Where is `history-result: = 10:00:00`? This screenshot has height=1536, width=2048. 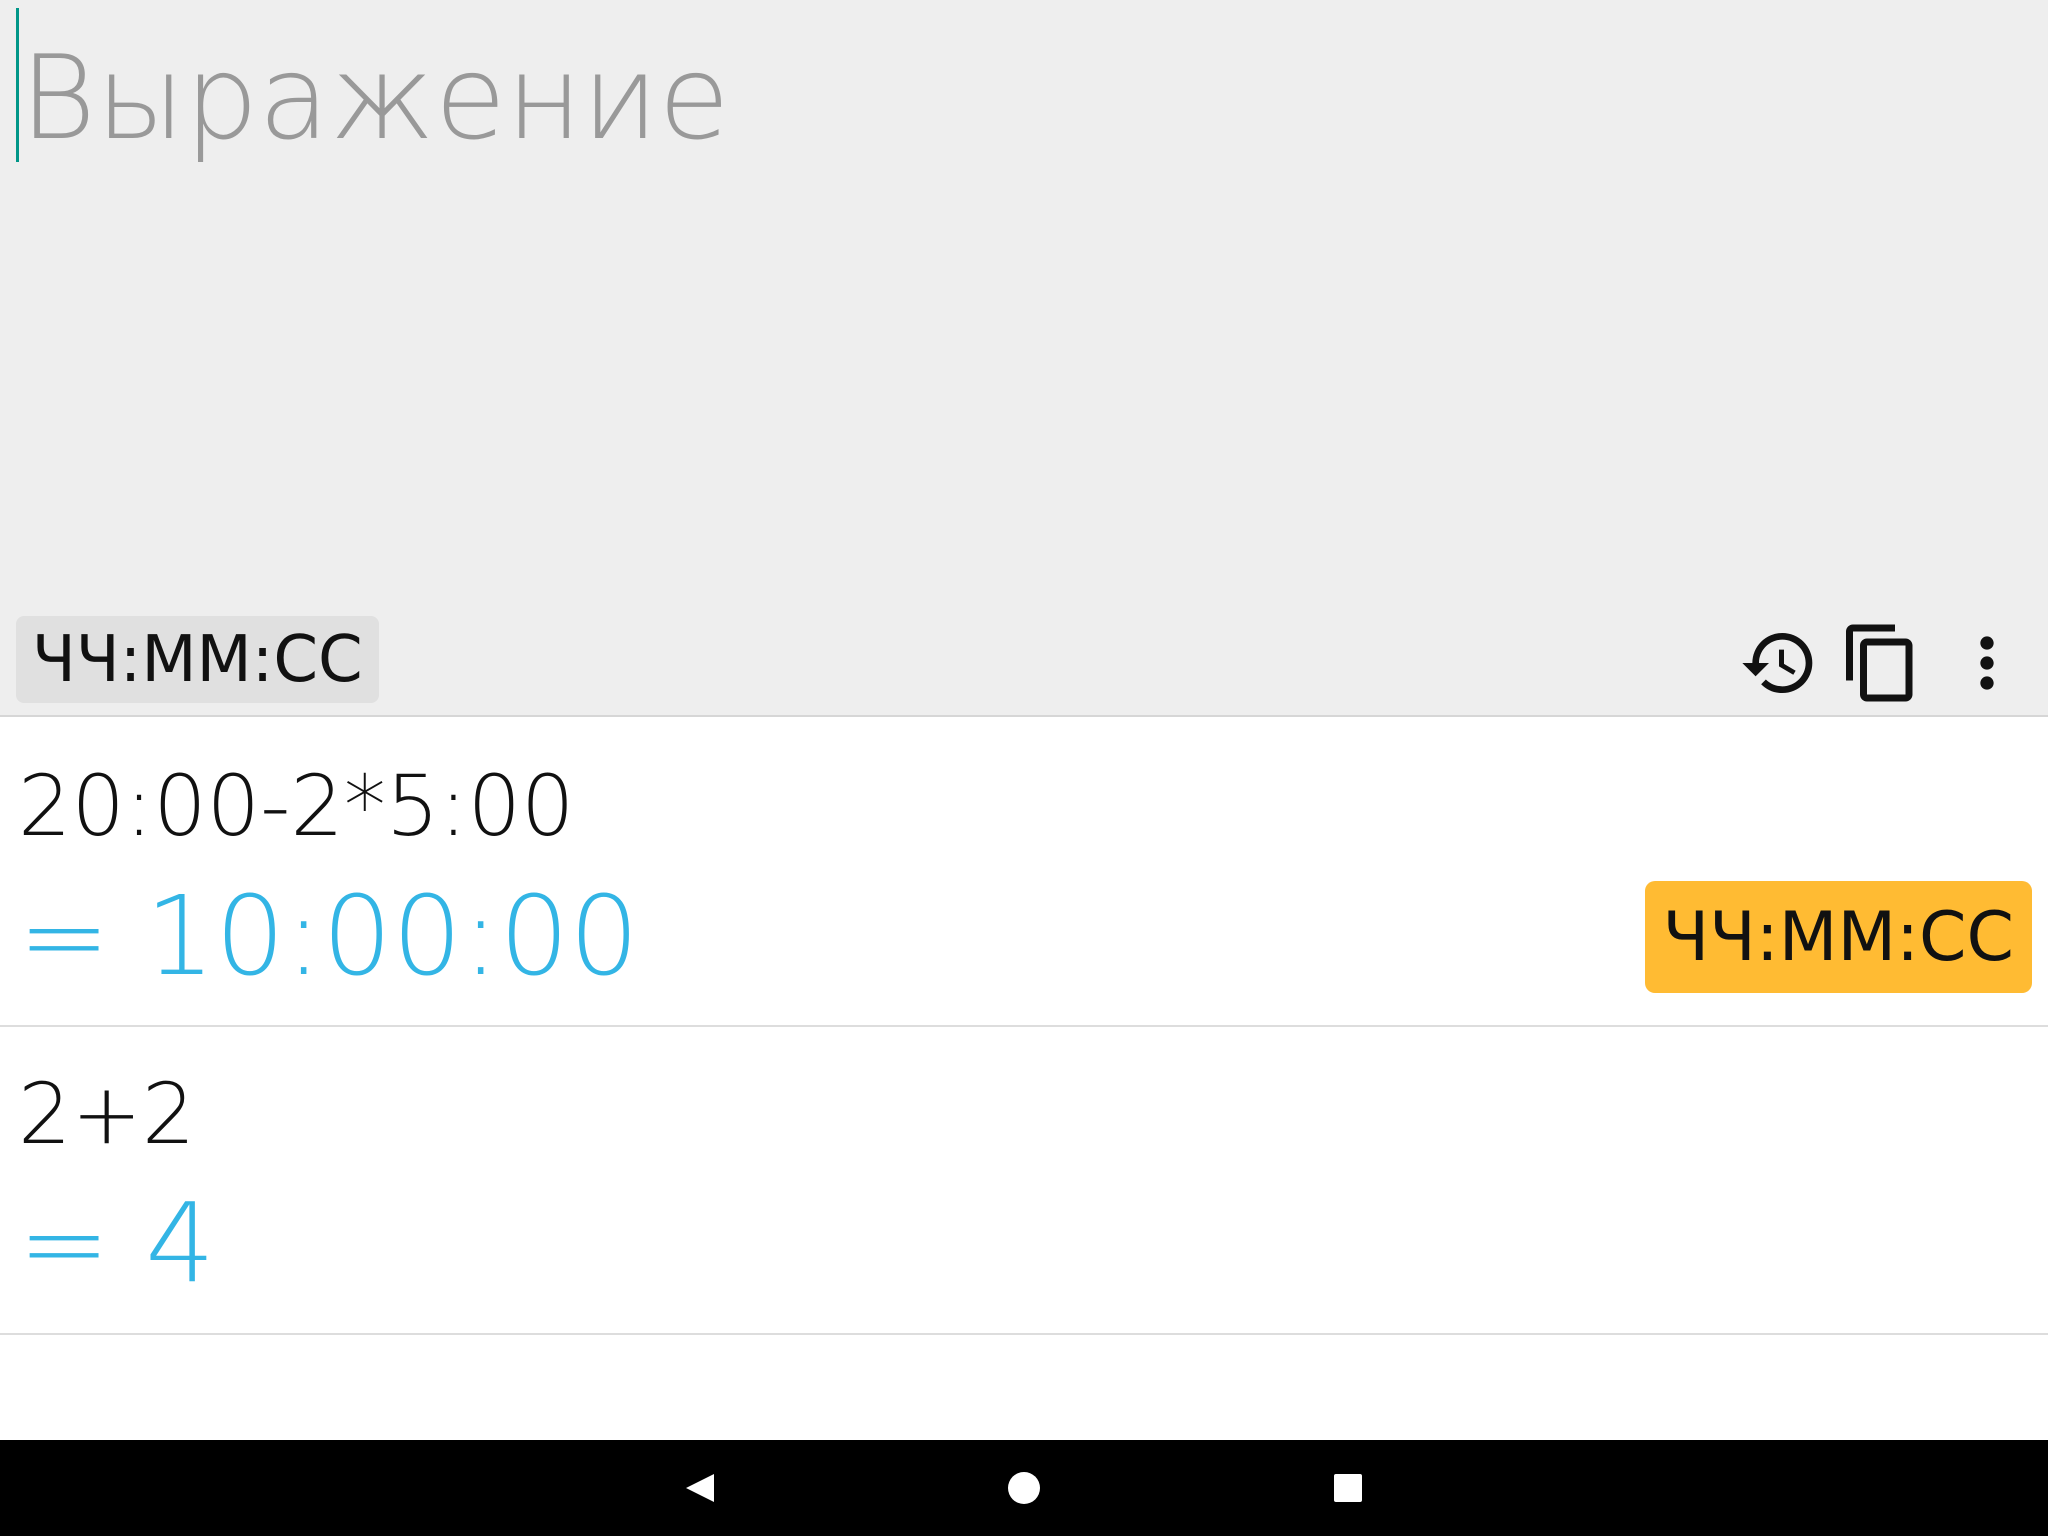 history-result: = 10:00:00 is located at coordinates (329, 936).